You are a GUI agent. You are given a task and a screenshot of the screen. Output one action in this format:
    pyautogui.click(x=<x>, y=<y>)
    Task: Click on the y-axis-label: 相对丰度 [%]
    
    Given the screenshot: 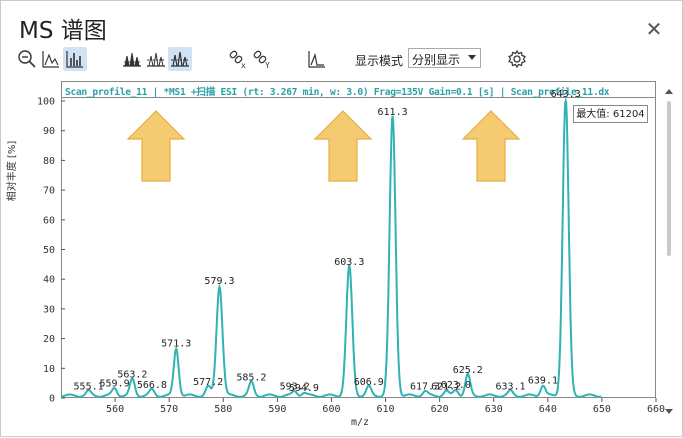 What is the action you would take?
    pyautogui.click(x=12, y=171)
    